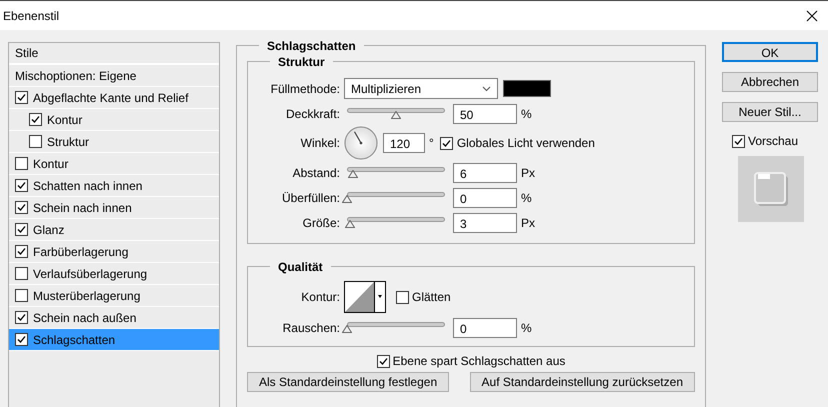 This screenshot has height=407, width=828. Describe the element at coordinates (80, 252) in the screenshot. I see `style-label: Farbüberlagerung` at that location.